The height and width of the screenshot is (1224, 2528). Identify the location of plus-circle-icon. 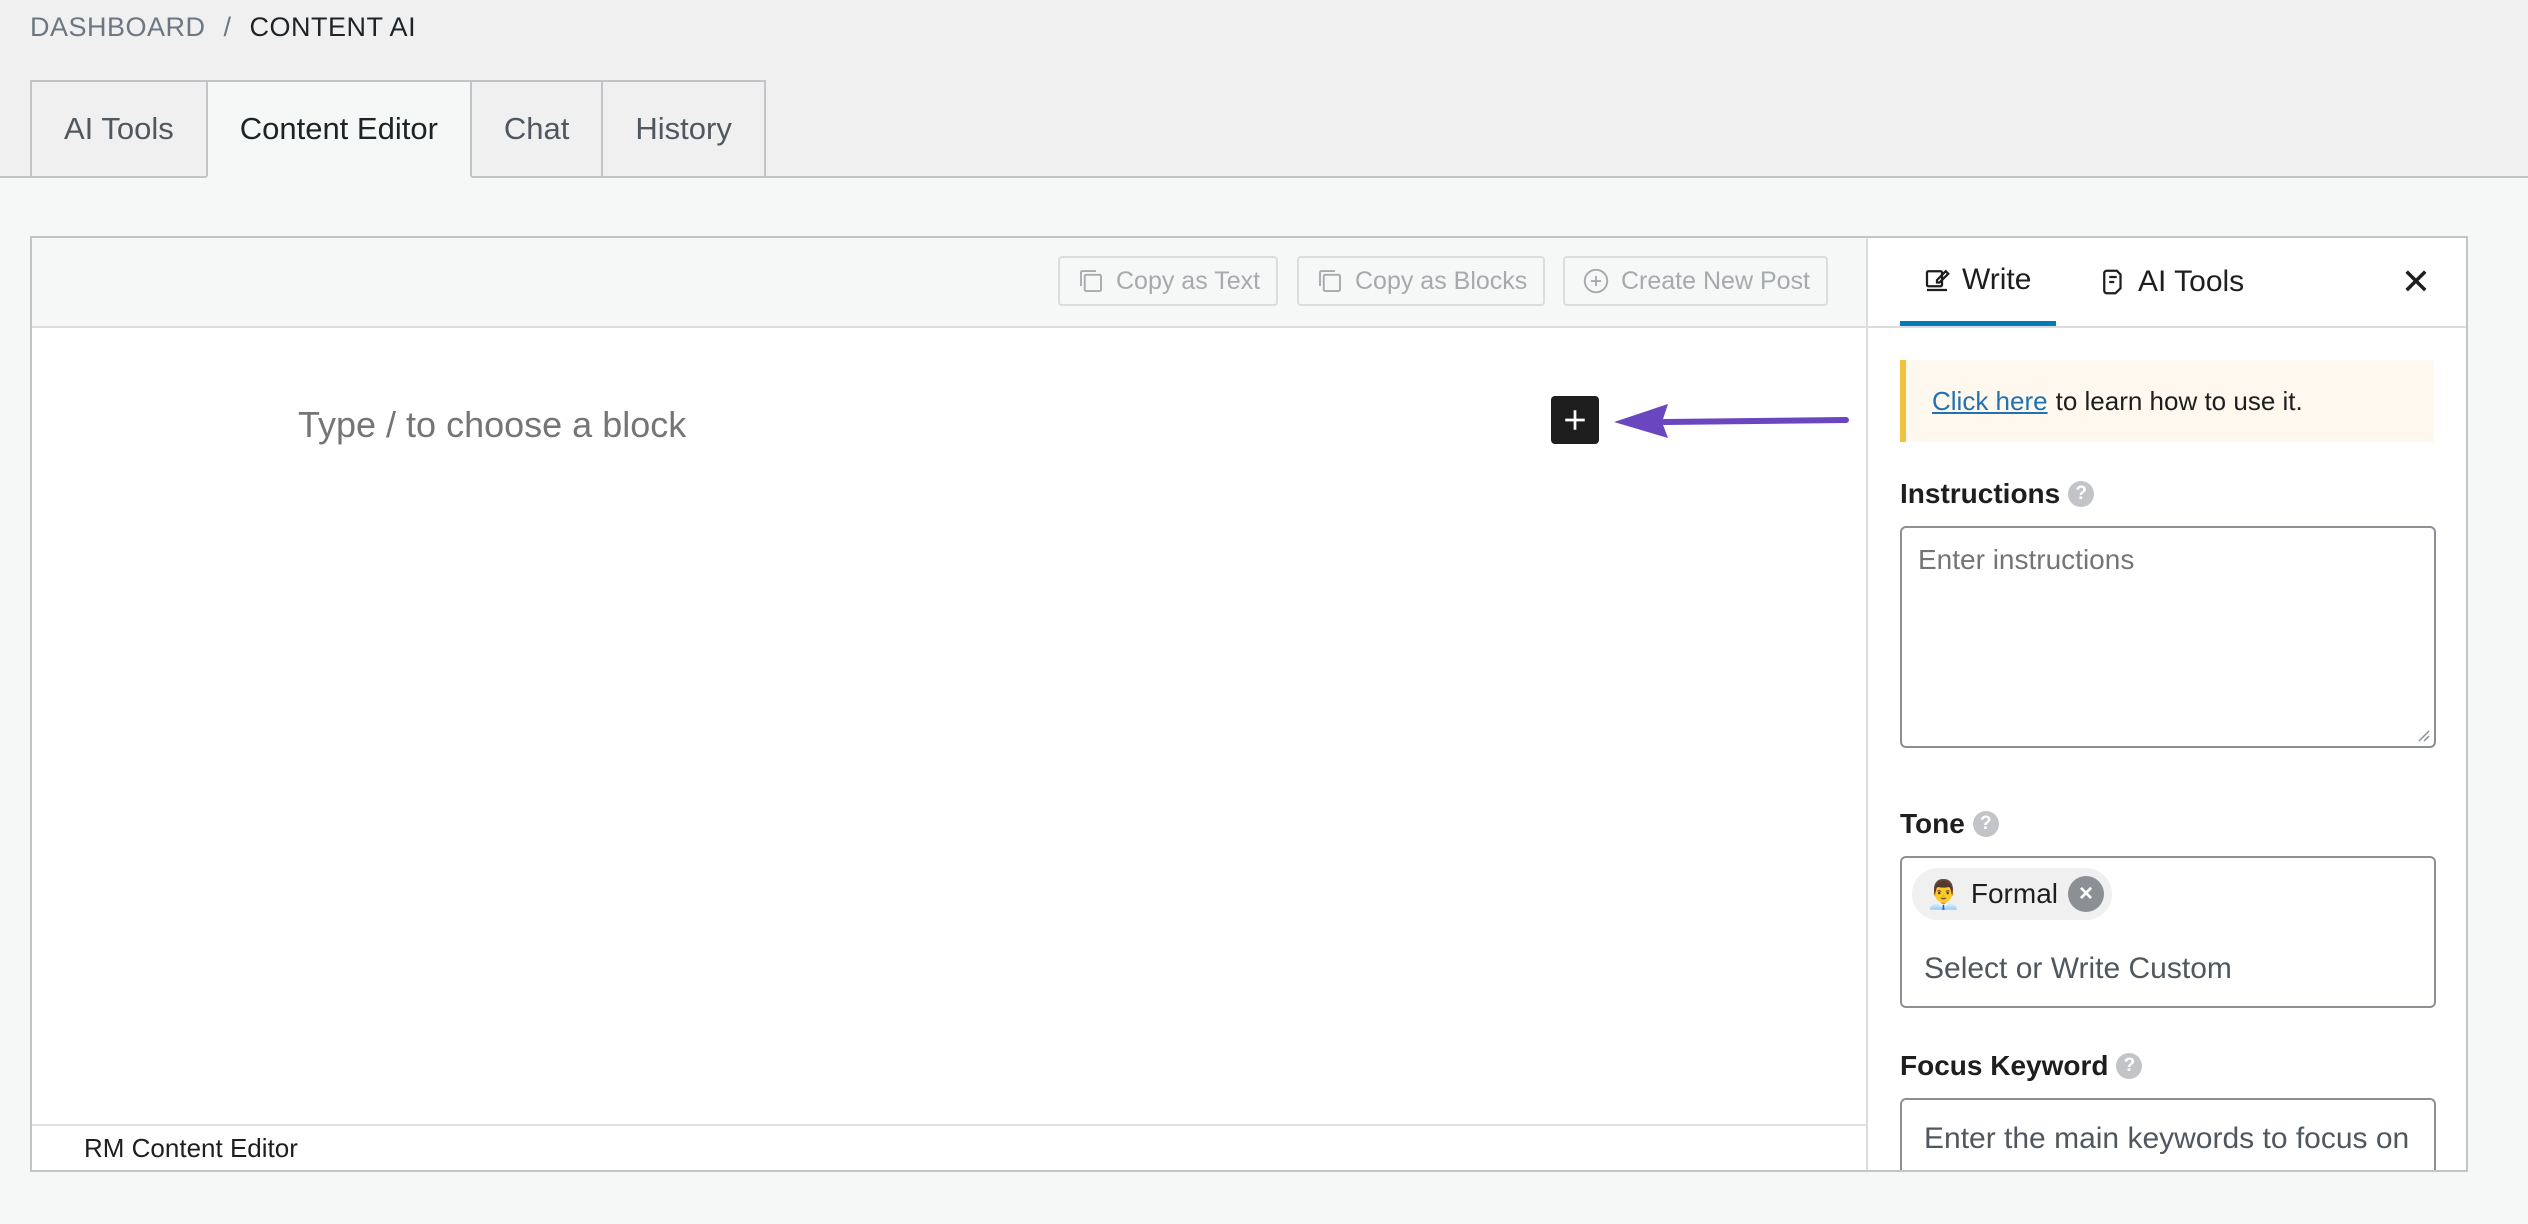
(1596, 281).